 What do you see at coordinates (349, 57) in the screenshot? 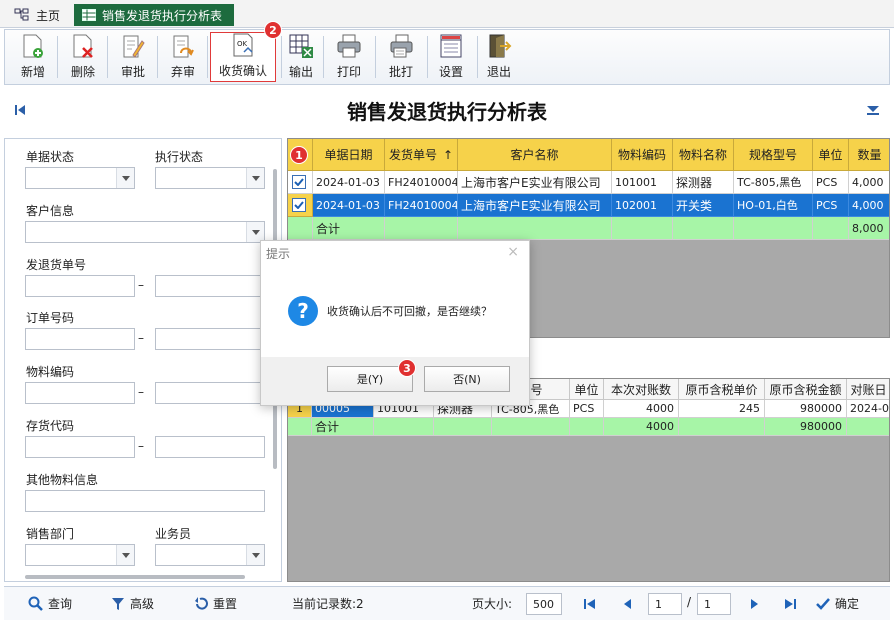
I see `print-button: 打印` at bounding box center [349, 57].